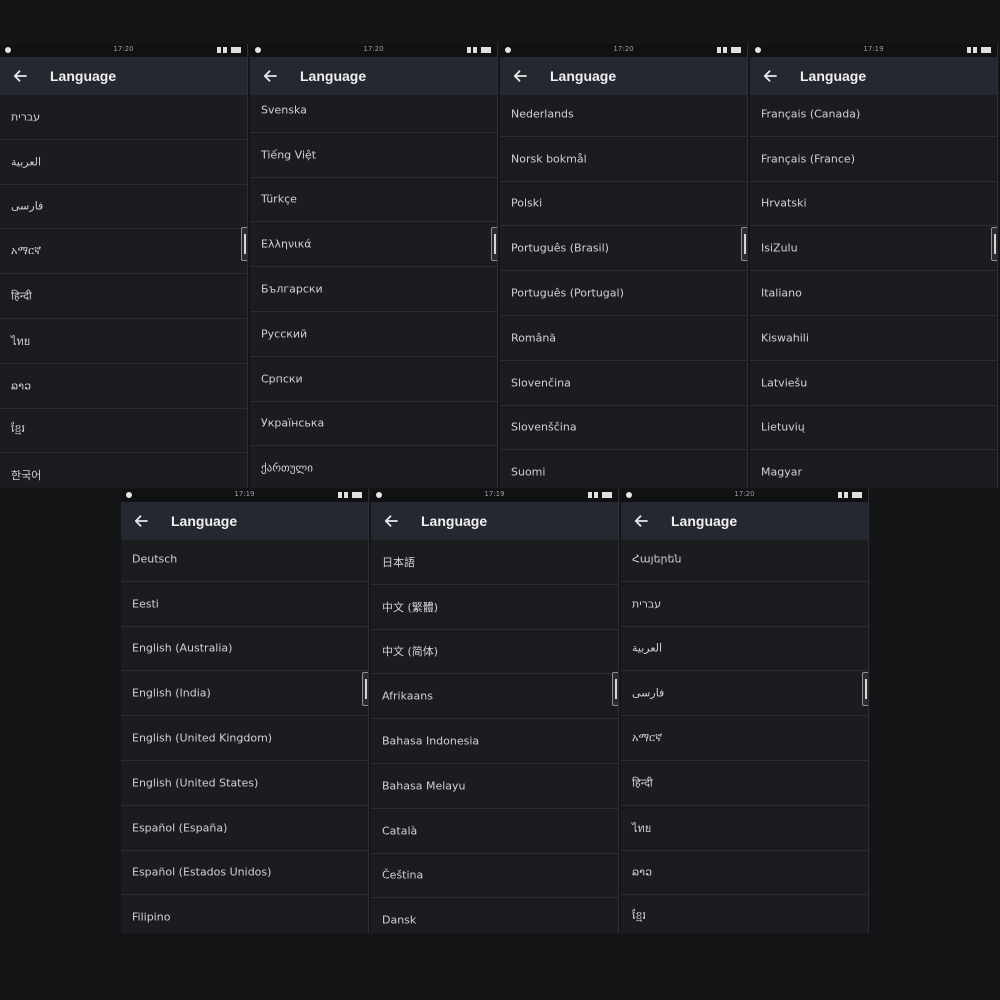  What do you see at coordinates (400, 831) in the screenshot?
I see `language-label: Català` at bounding box center [400, 831].